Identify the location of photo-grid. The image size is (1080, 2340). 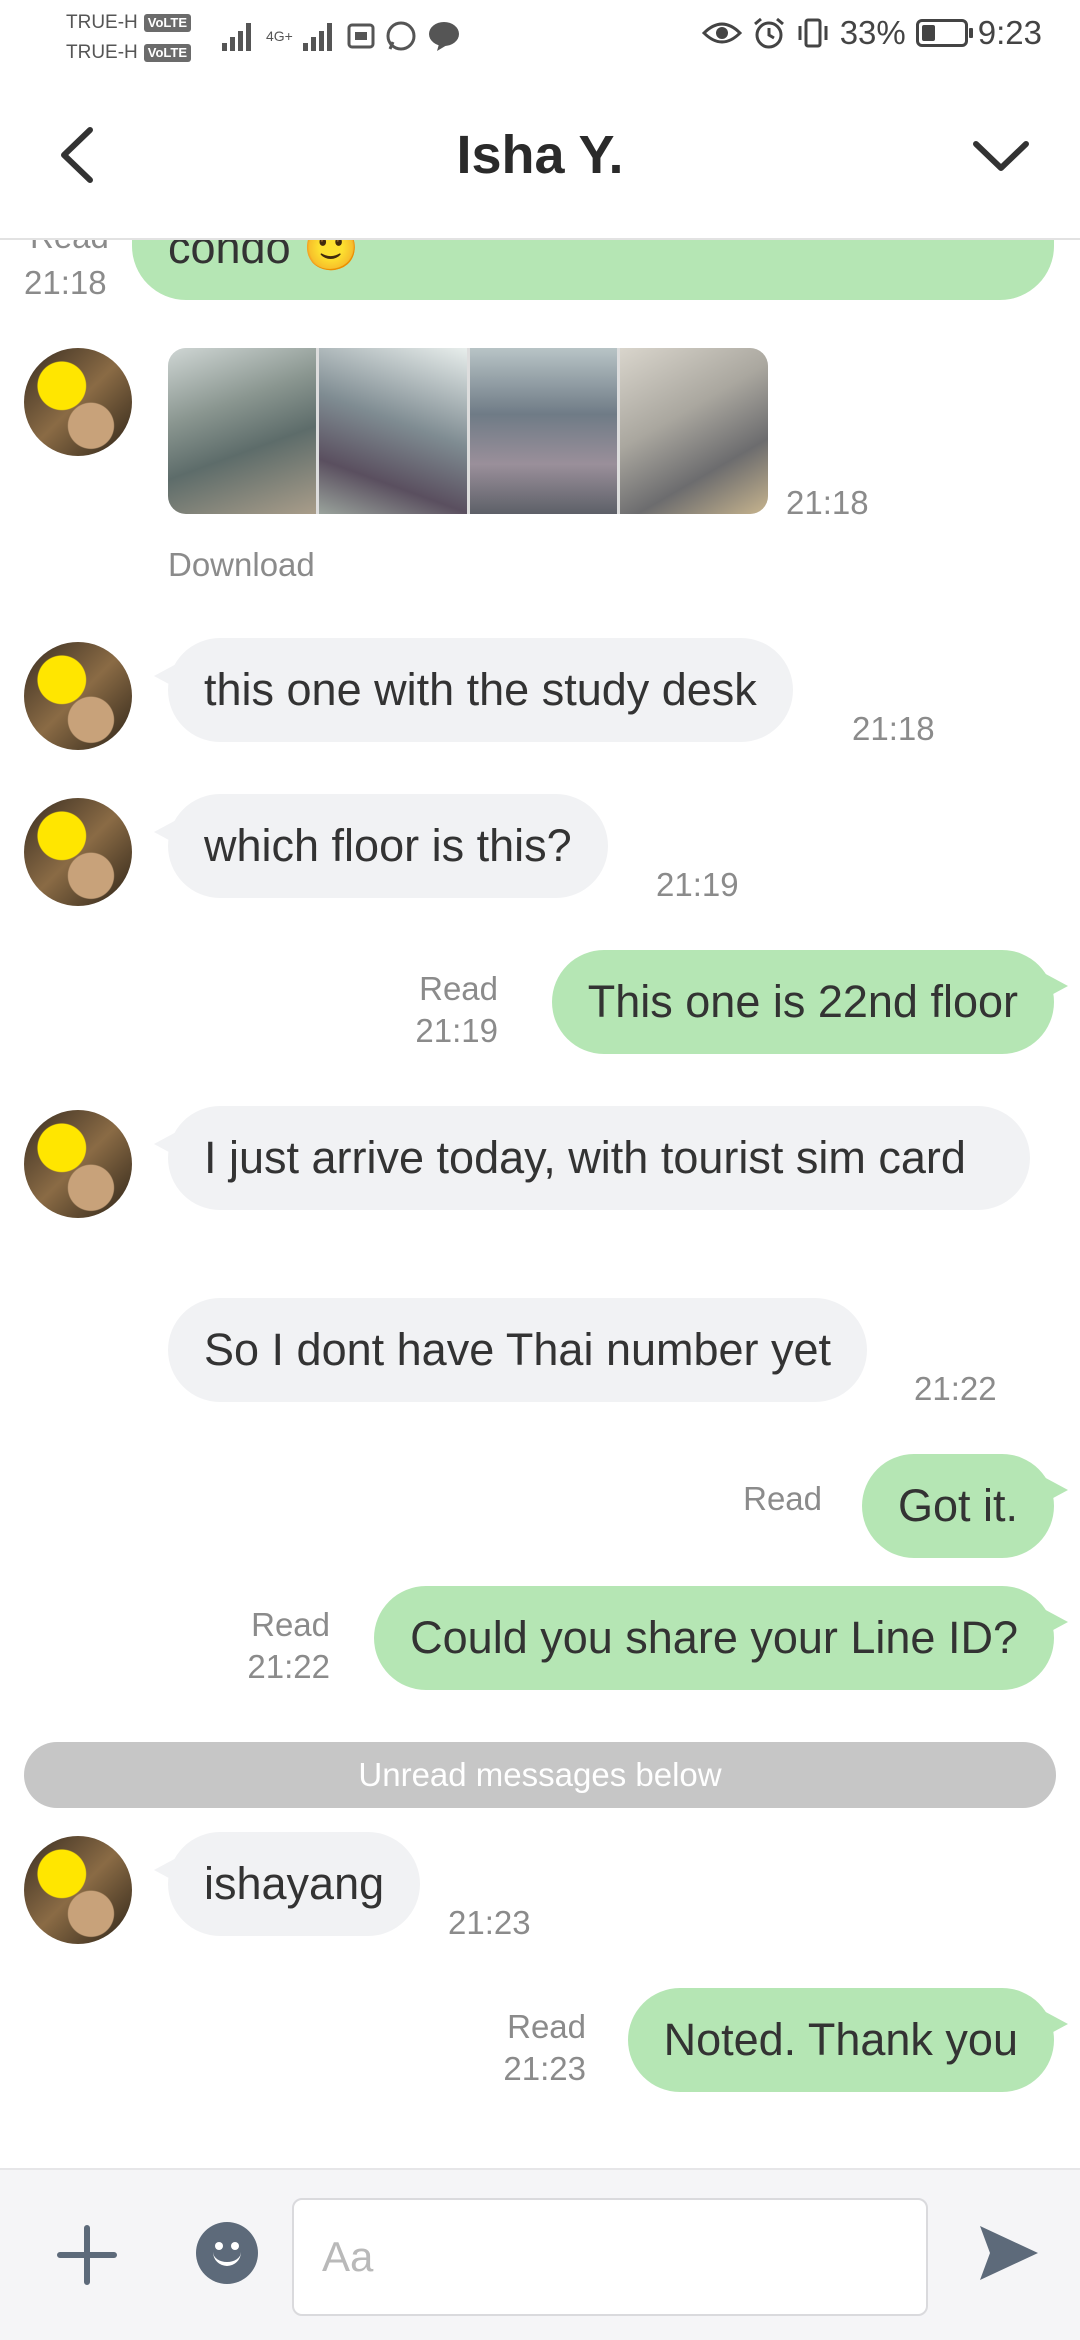
(468, 431).